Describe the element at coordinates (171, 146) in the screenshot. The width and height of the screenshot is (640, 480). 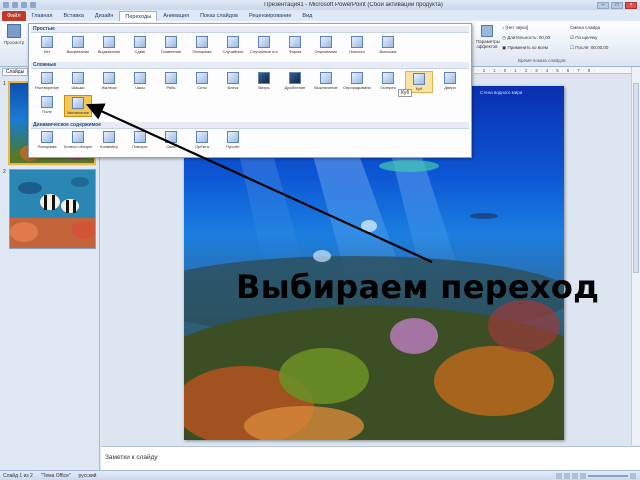
I see `transition-label: Окно` at that location.